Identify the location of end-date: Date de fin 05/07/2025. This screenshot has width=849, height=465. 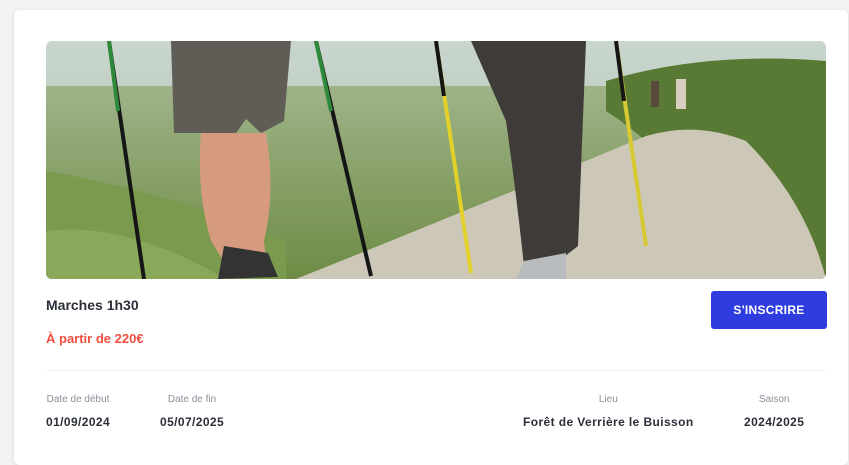
(192, 411).